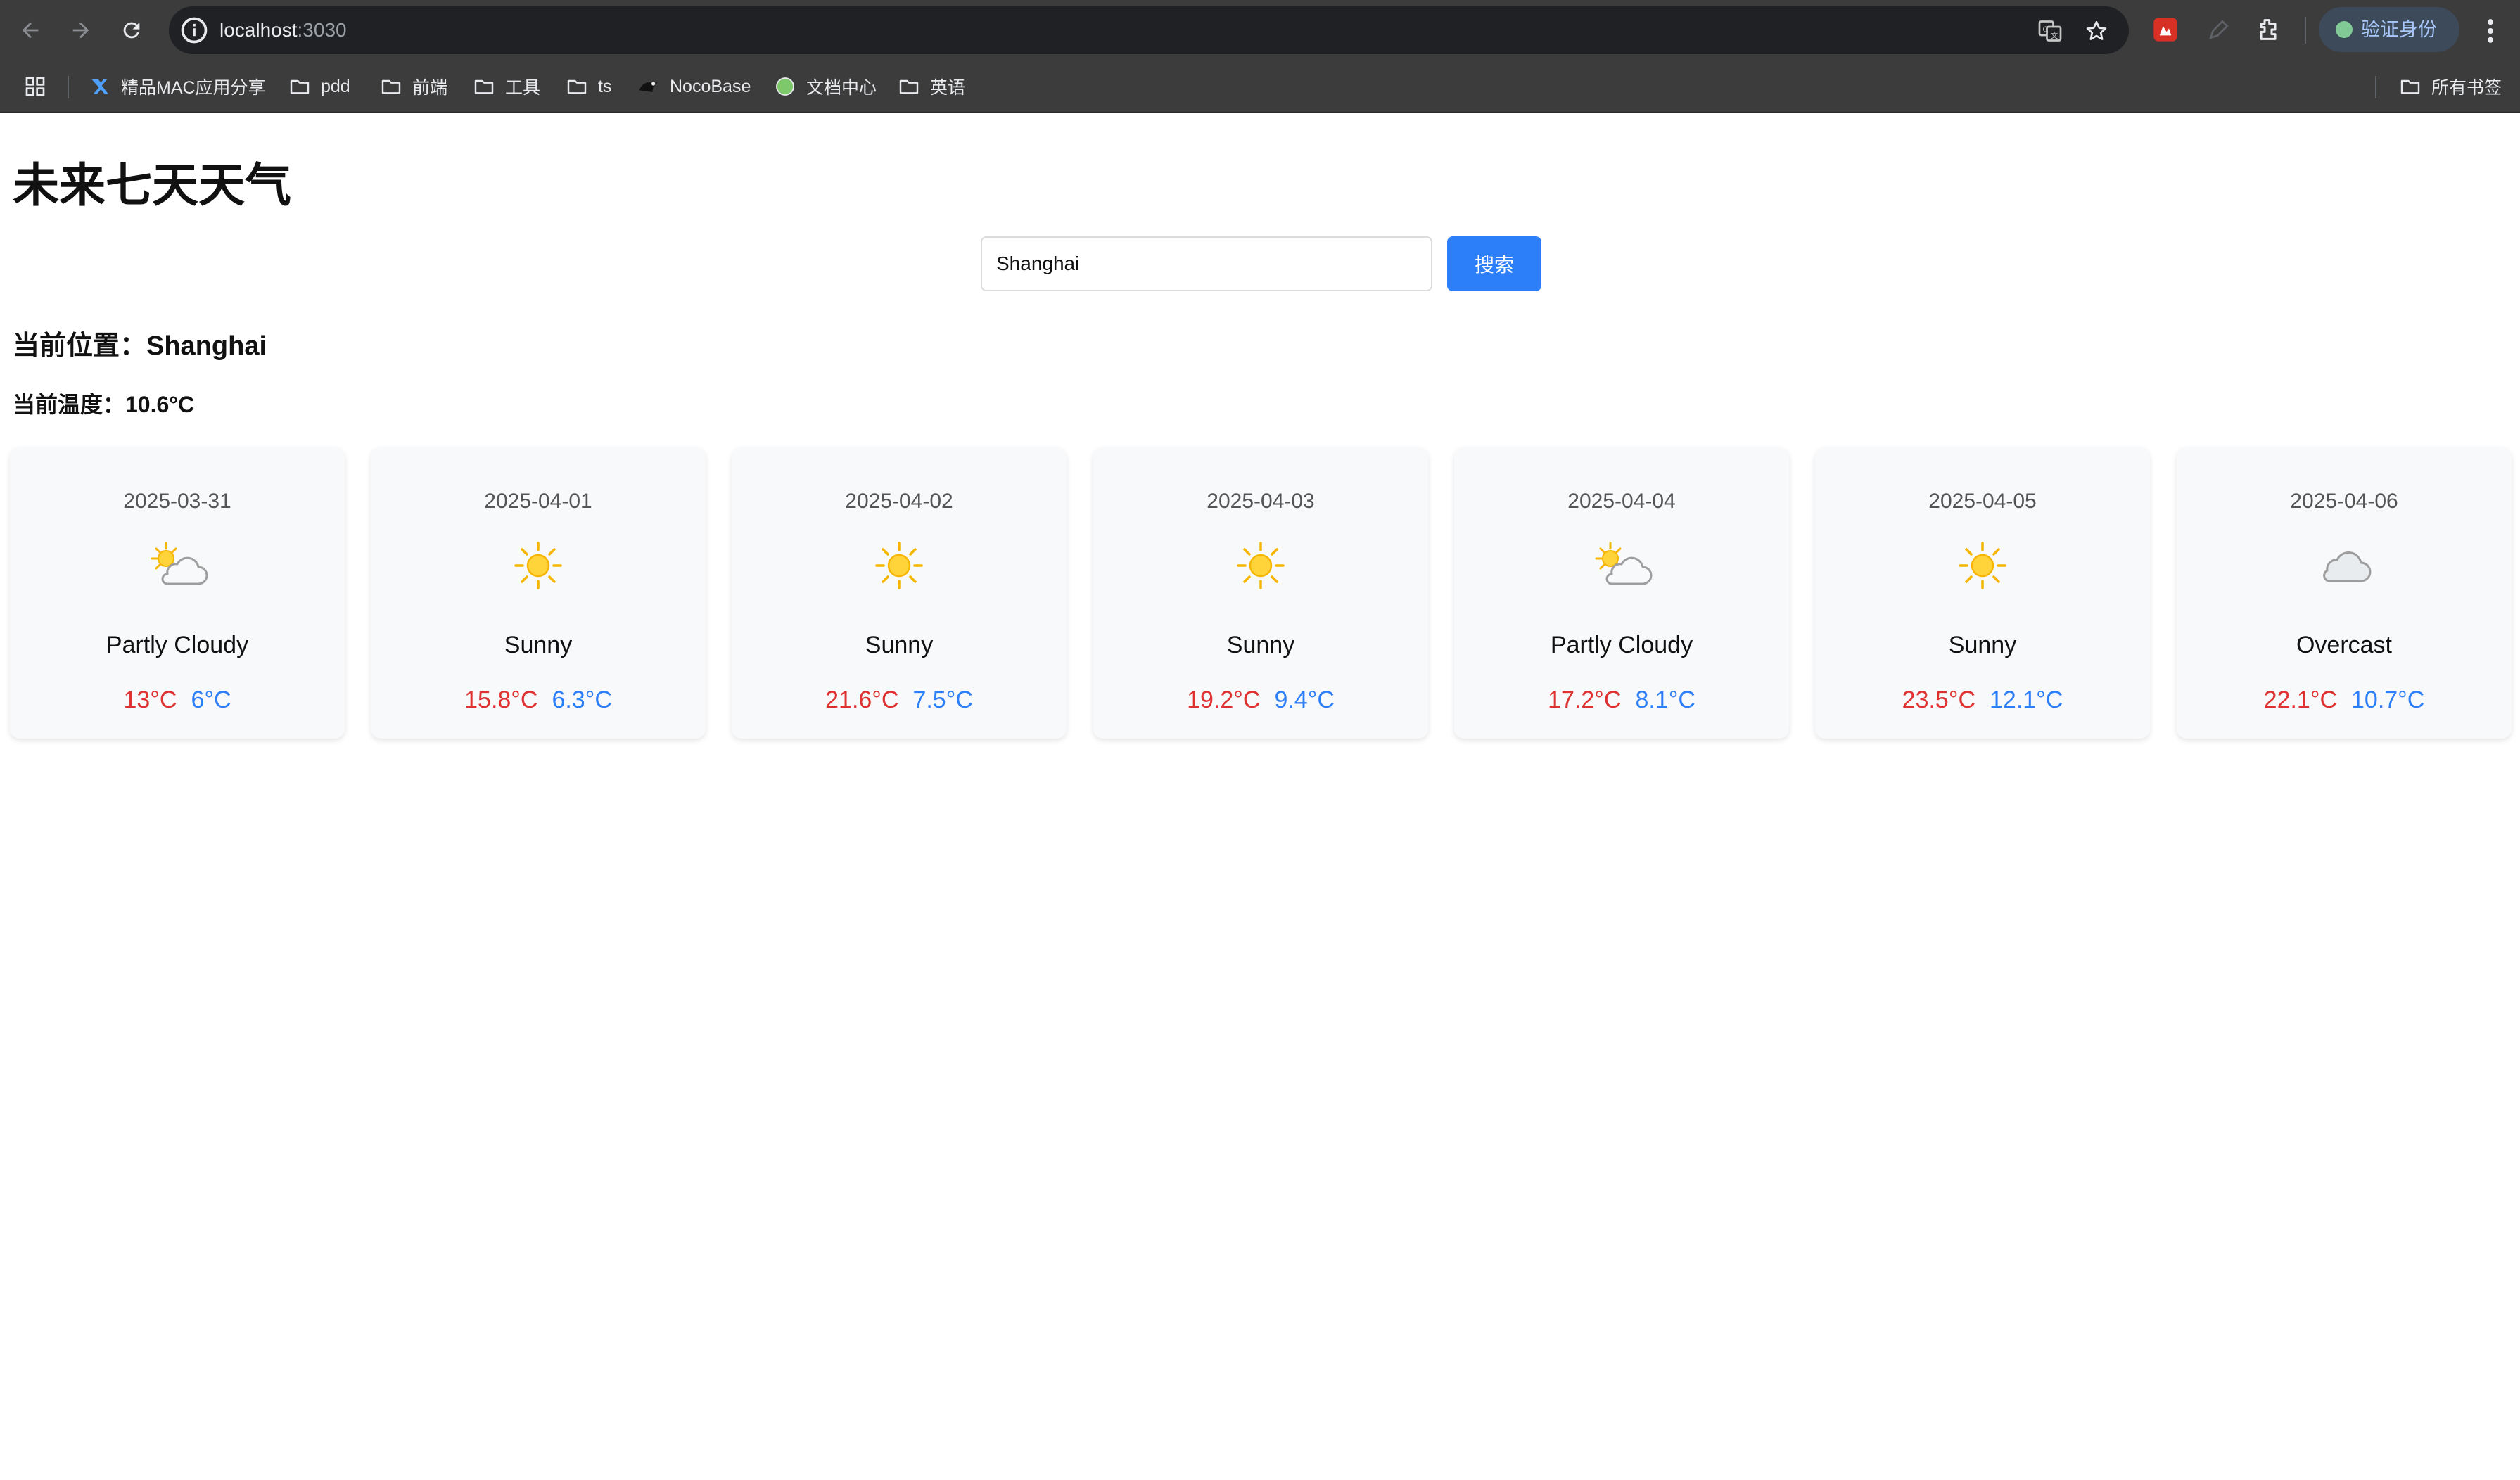  Describe the element at coordinates (1261, 501) in the screenshot. I see `forecast-date: 2025-04-03` at that location.